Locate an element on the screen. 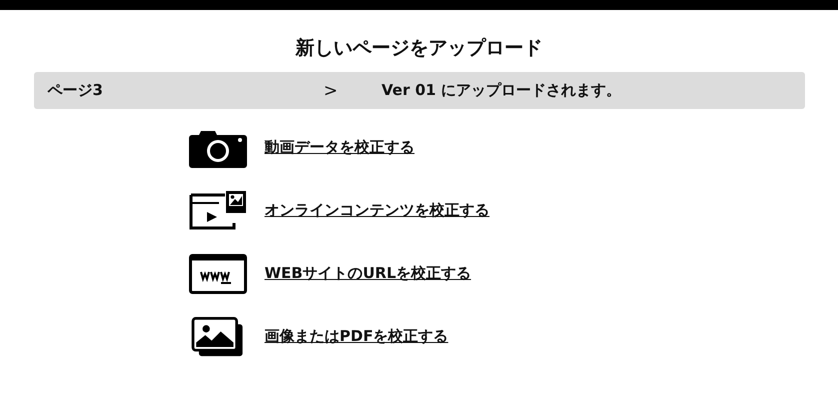  page-label: ページ3 is located at coordinates (76, 90).